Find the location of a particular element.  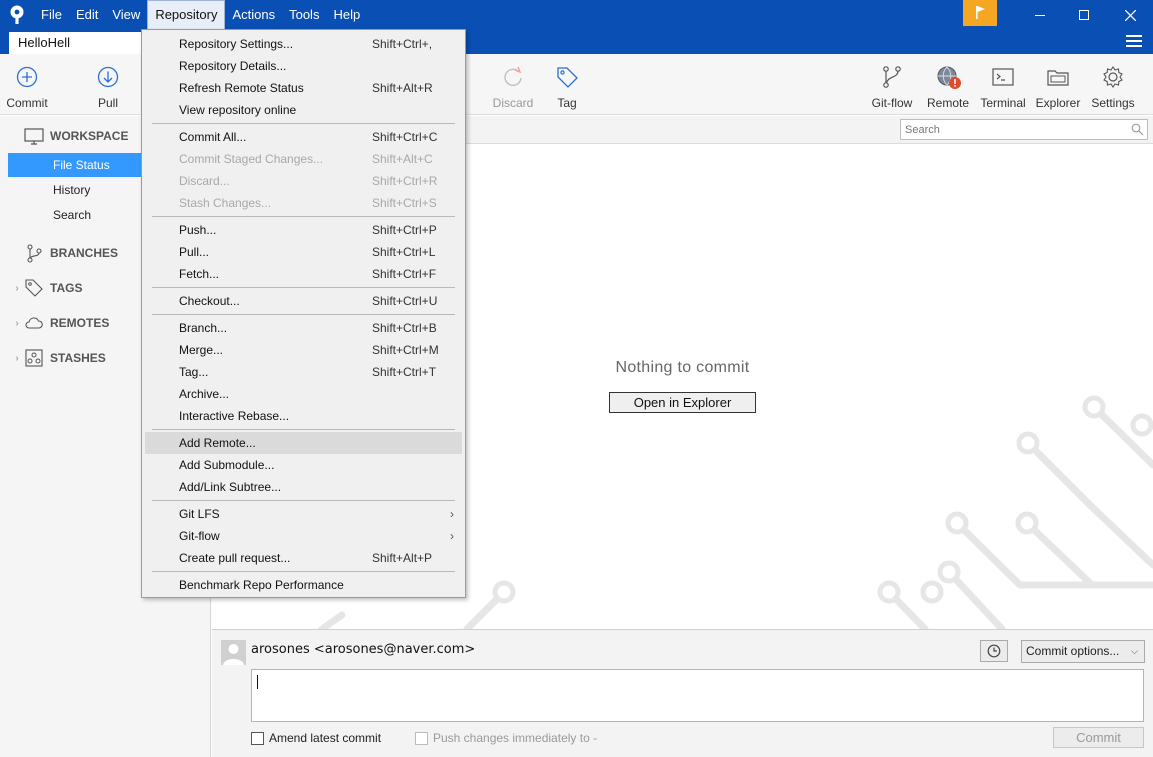

sidebar-branches-header: BRANCHES is located at coordinates (59, 253).